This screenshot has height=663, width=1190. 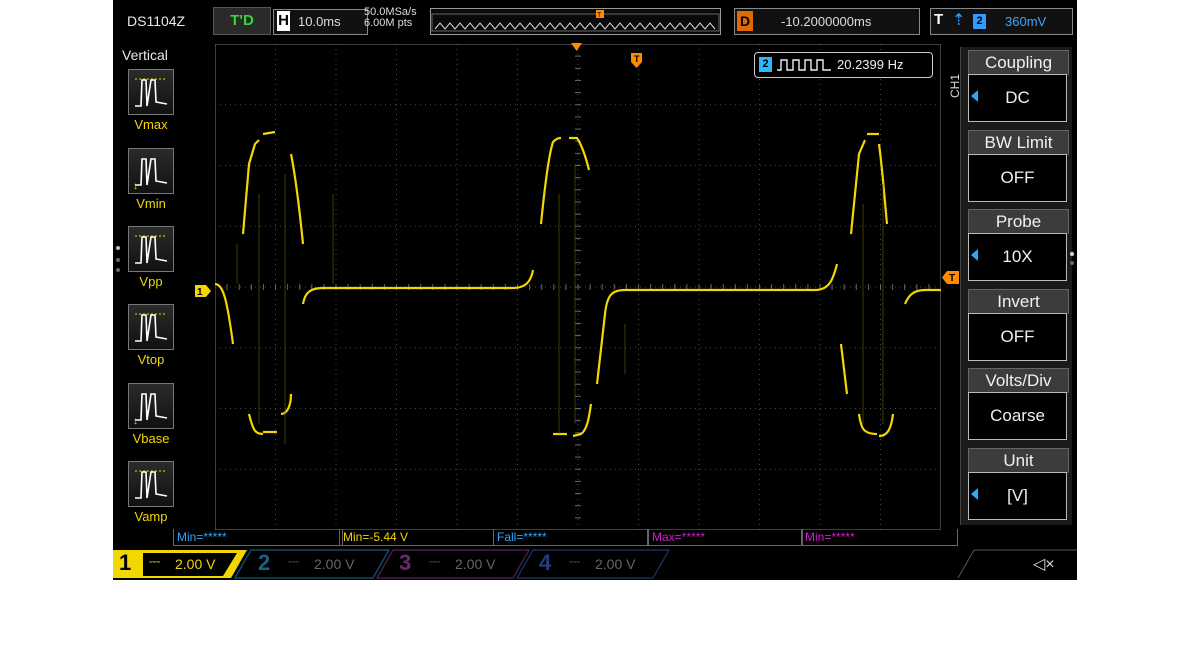 I want to click on memory-overview: T, so click(x=575, y=21).